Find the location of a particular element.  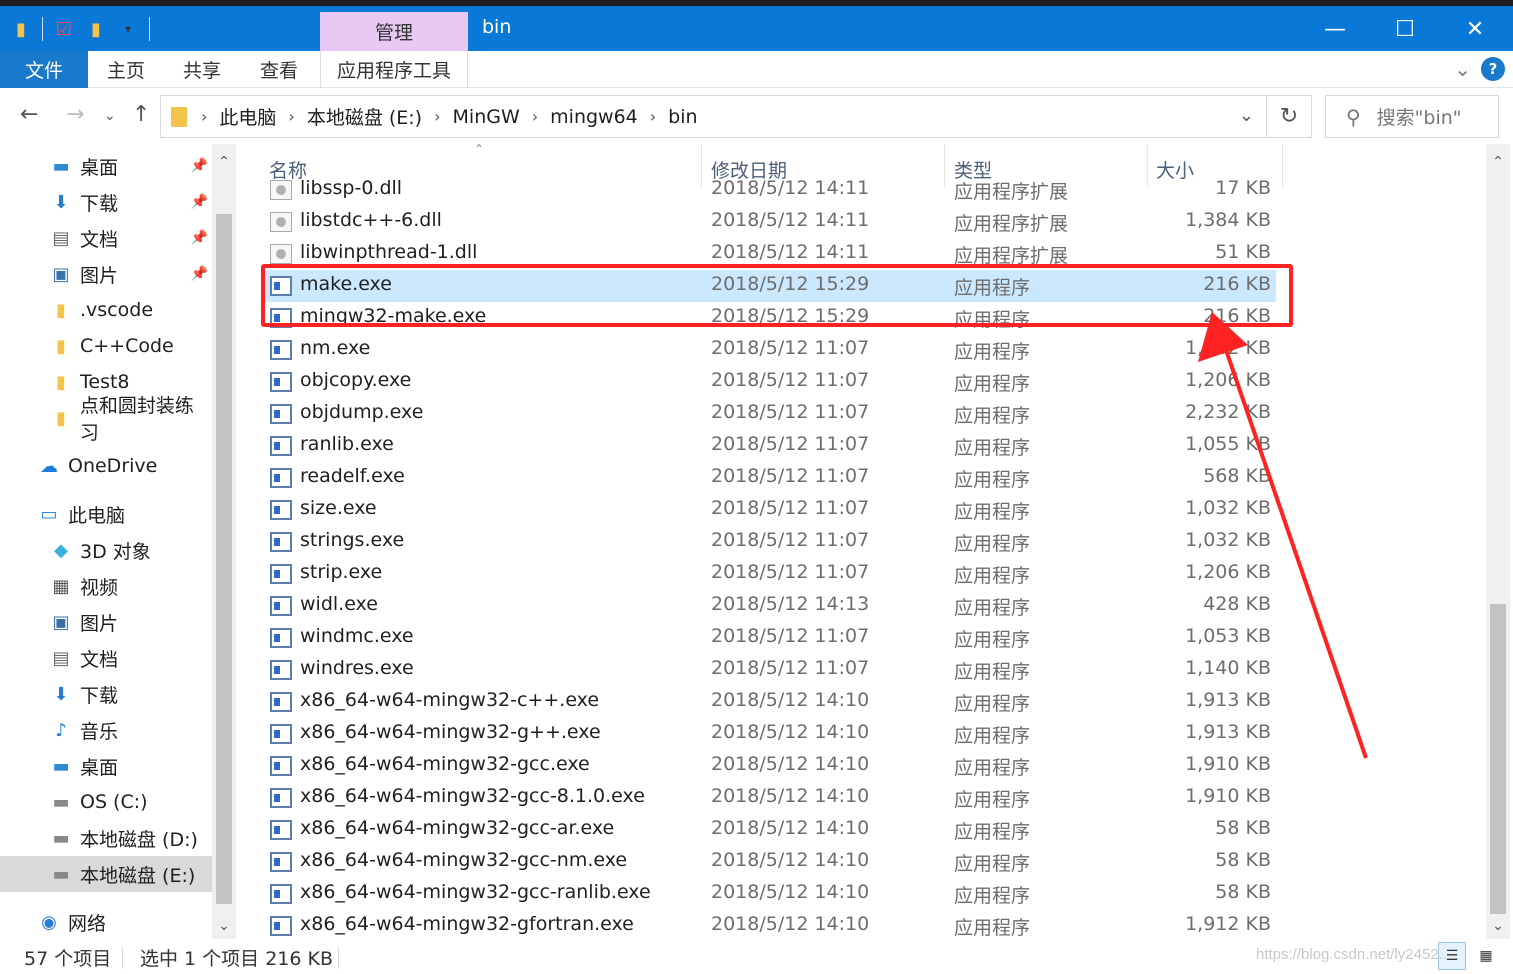

nav-item: ▦ 视频 is located at coordinates (106, 586).